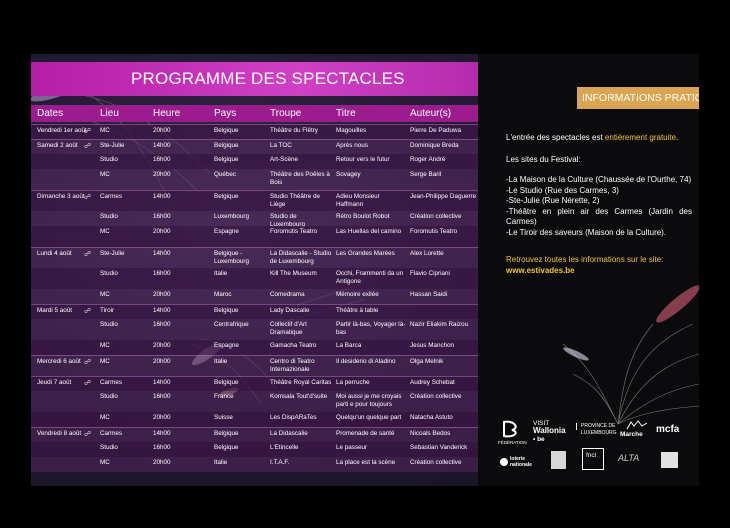  Describe the element at coordinates (428, 159) in the screenshot. I see `cell-auteur: Roger André` at that location.